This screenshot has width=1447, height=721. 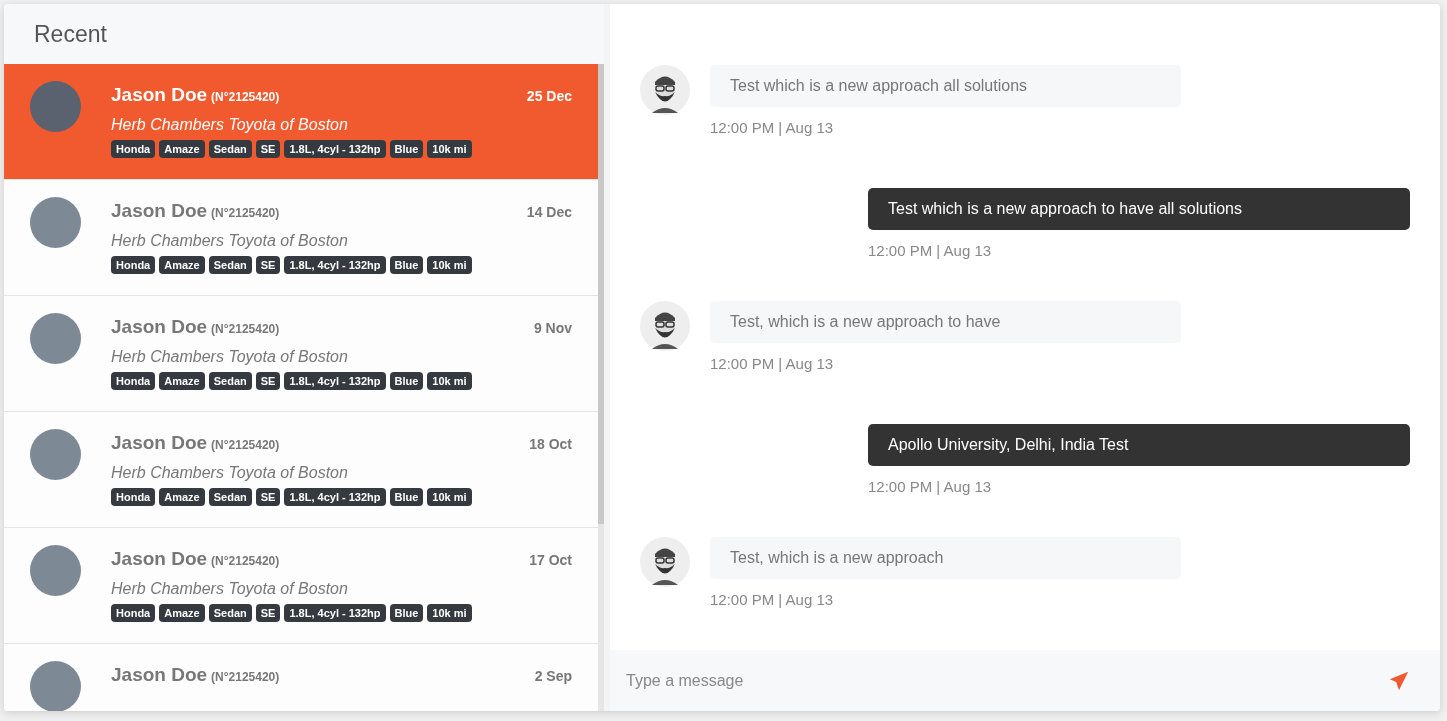 I want to click on recent-heading: Recent, so click(x=70, y=34).